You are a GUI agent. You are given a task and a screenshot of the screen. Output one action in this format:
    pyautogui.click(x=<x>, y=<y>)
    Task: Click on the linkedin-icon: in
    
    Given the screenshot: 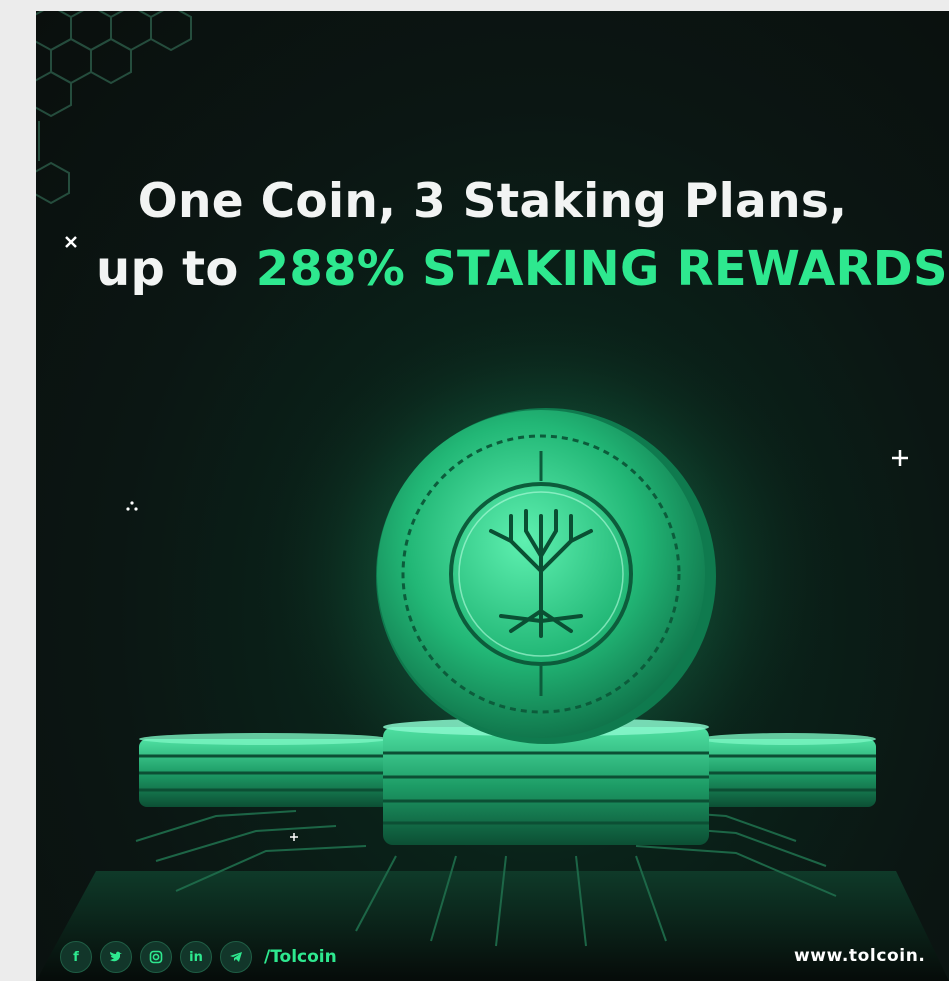 What is the action you would take?
    pyautogui.click(x=196, y=957)
    